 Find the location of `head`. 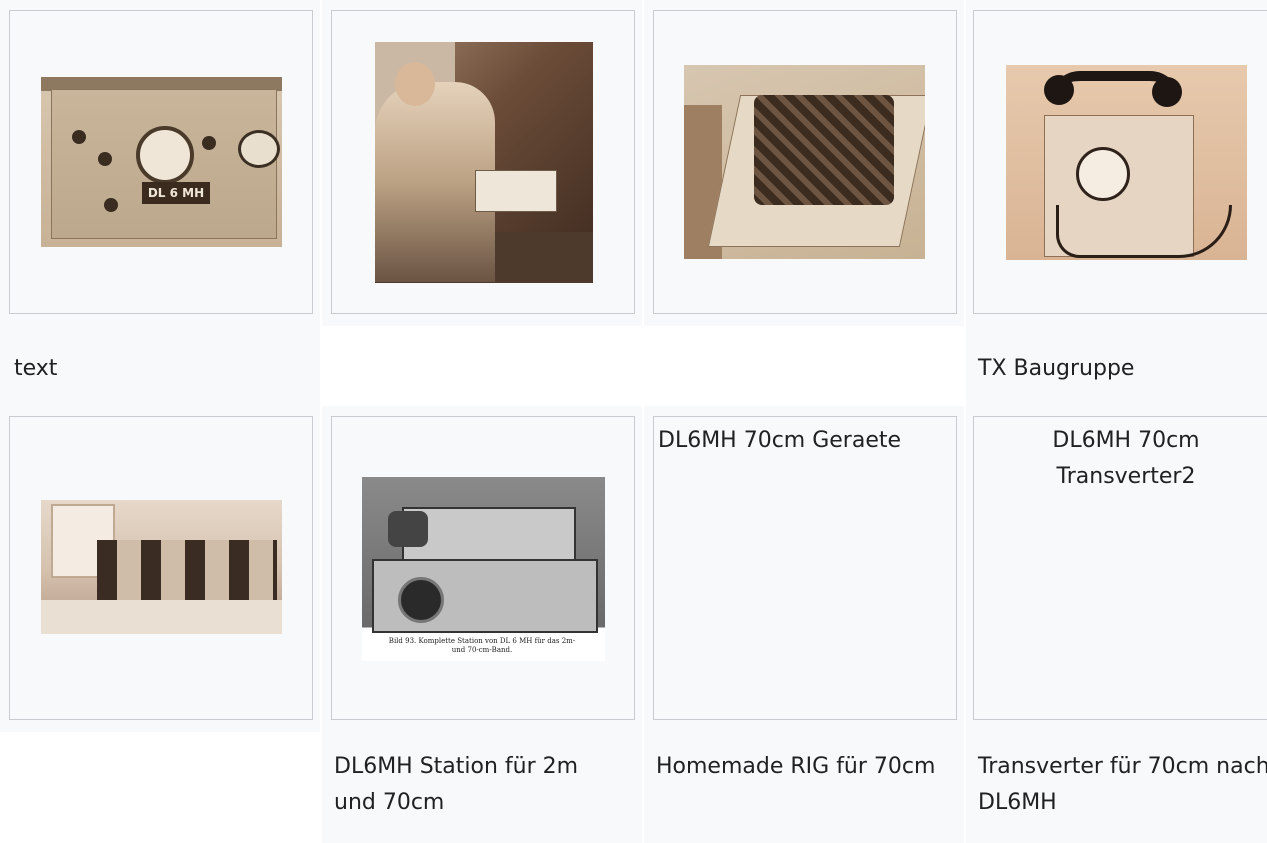

head is located at coordinates (415, 84).